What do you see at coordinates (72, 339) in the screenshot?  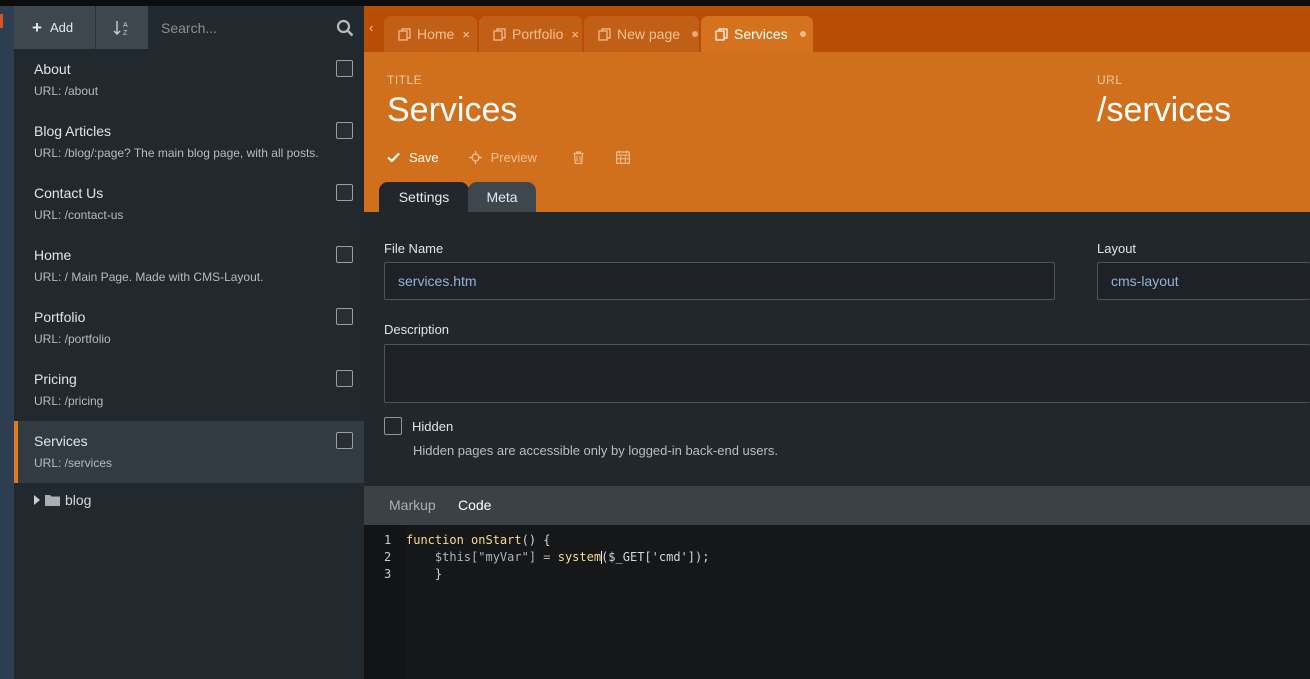 I see `page-url: URL: /portfolio` at bounding box center [72, 339].